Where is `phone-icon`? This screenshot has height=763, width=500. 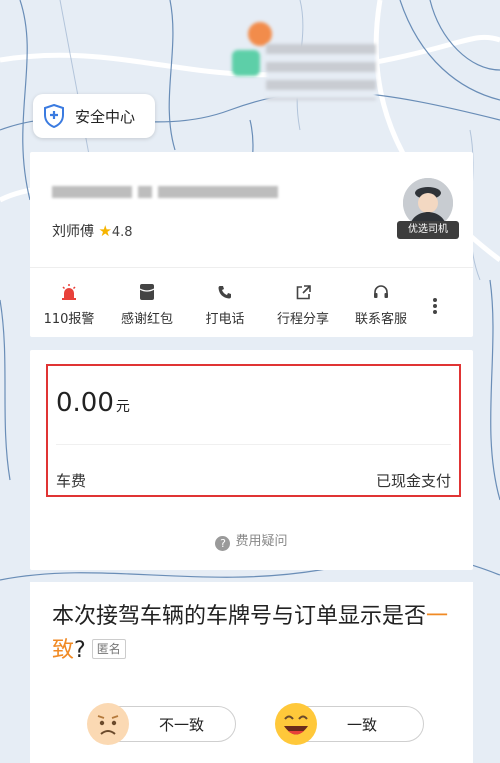
phone-icon is located at coordinates (225, 292).